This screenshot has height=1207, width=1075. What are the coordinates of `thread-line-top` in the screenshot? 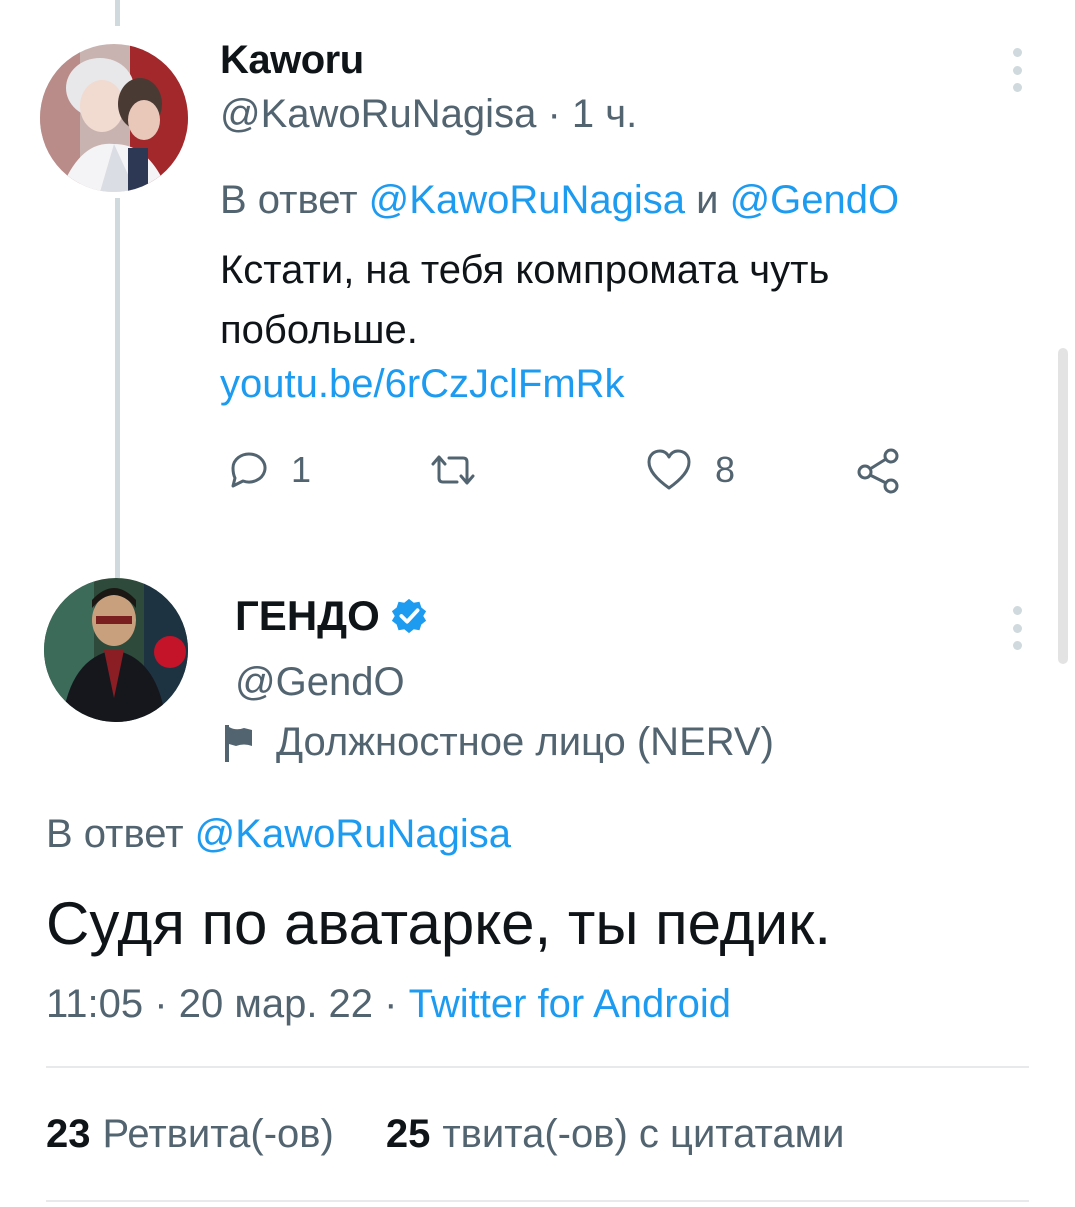 It's located at (117, 13).